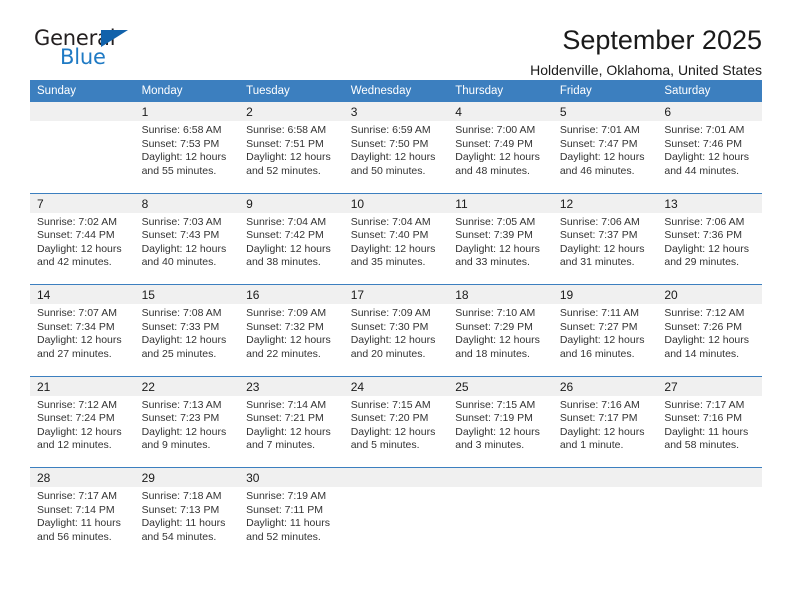 Image resolution: width=792 pixels, height=612 pixels. What do you see at coordinates (286, 130) in the screenshot?
I see `sunrise-text: Sunrise: 6:58 AM` at bounding box center [286, 130].